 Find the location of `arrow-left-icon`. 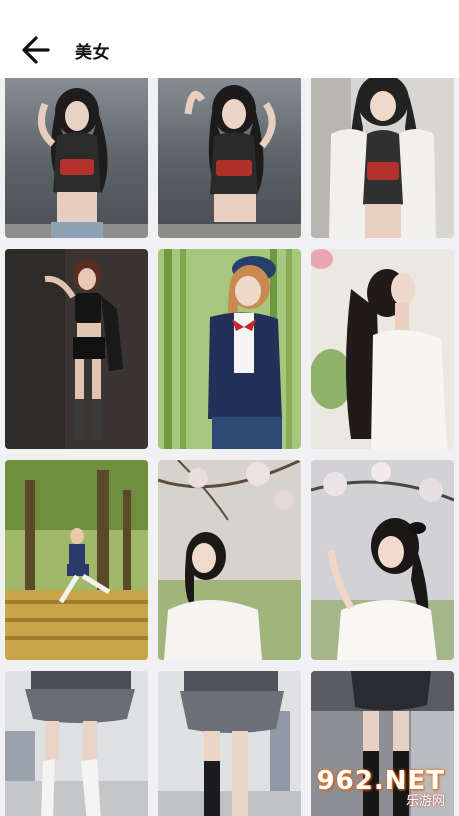

arrow-left-icon is located at coordinates (36, 50).